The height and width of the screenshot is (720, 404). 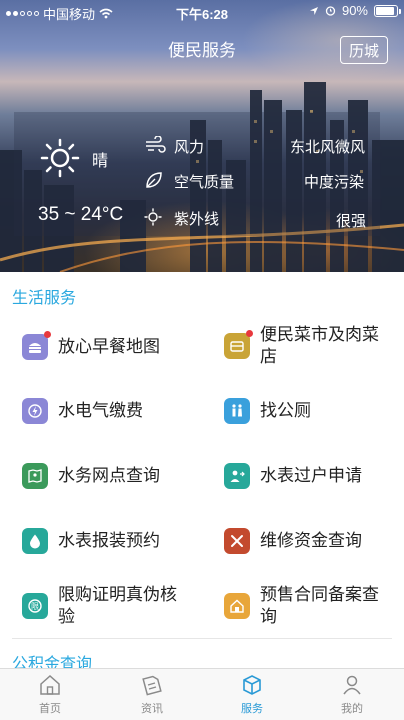 What do you see at coordinates (330, 11) in the screenshot?
I see `alarm-icon` at bounding box center [330, 11].